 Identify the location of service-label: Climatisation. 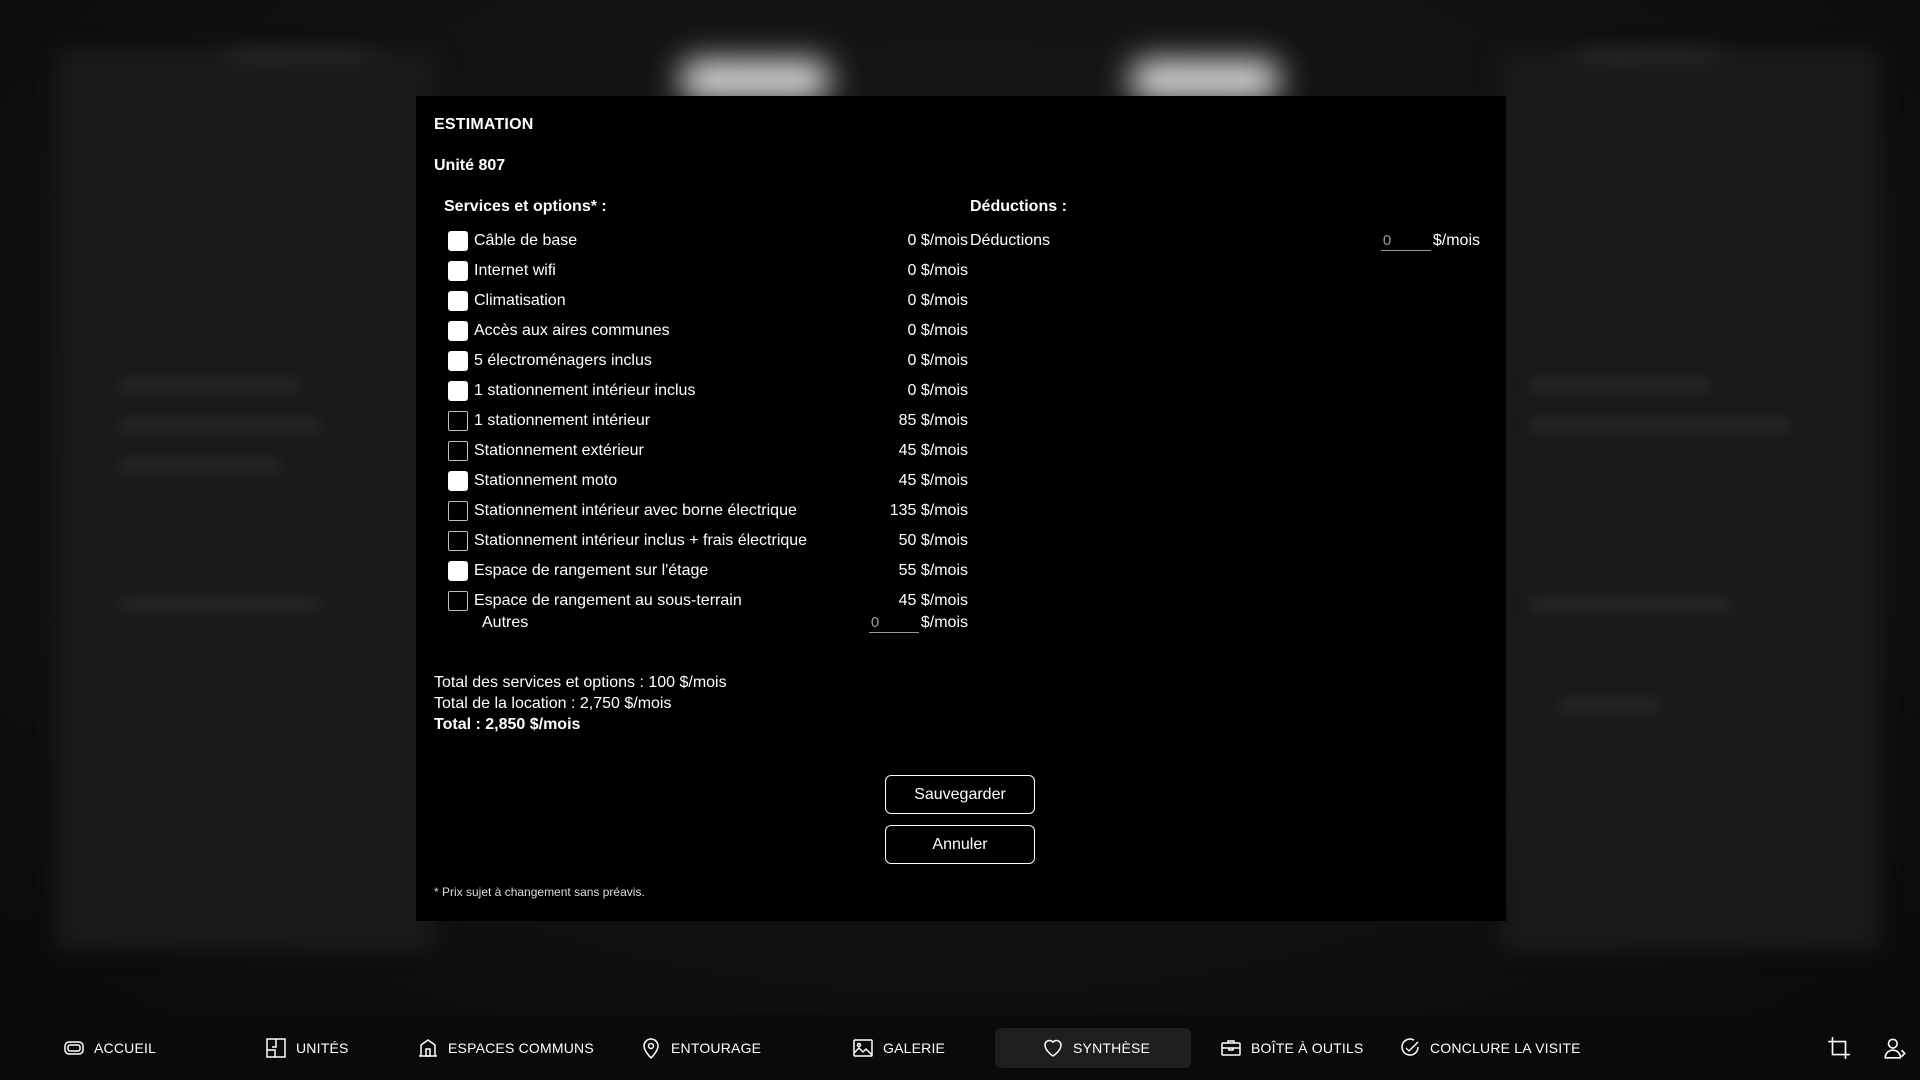
(520, 300).